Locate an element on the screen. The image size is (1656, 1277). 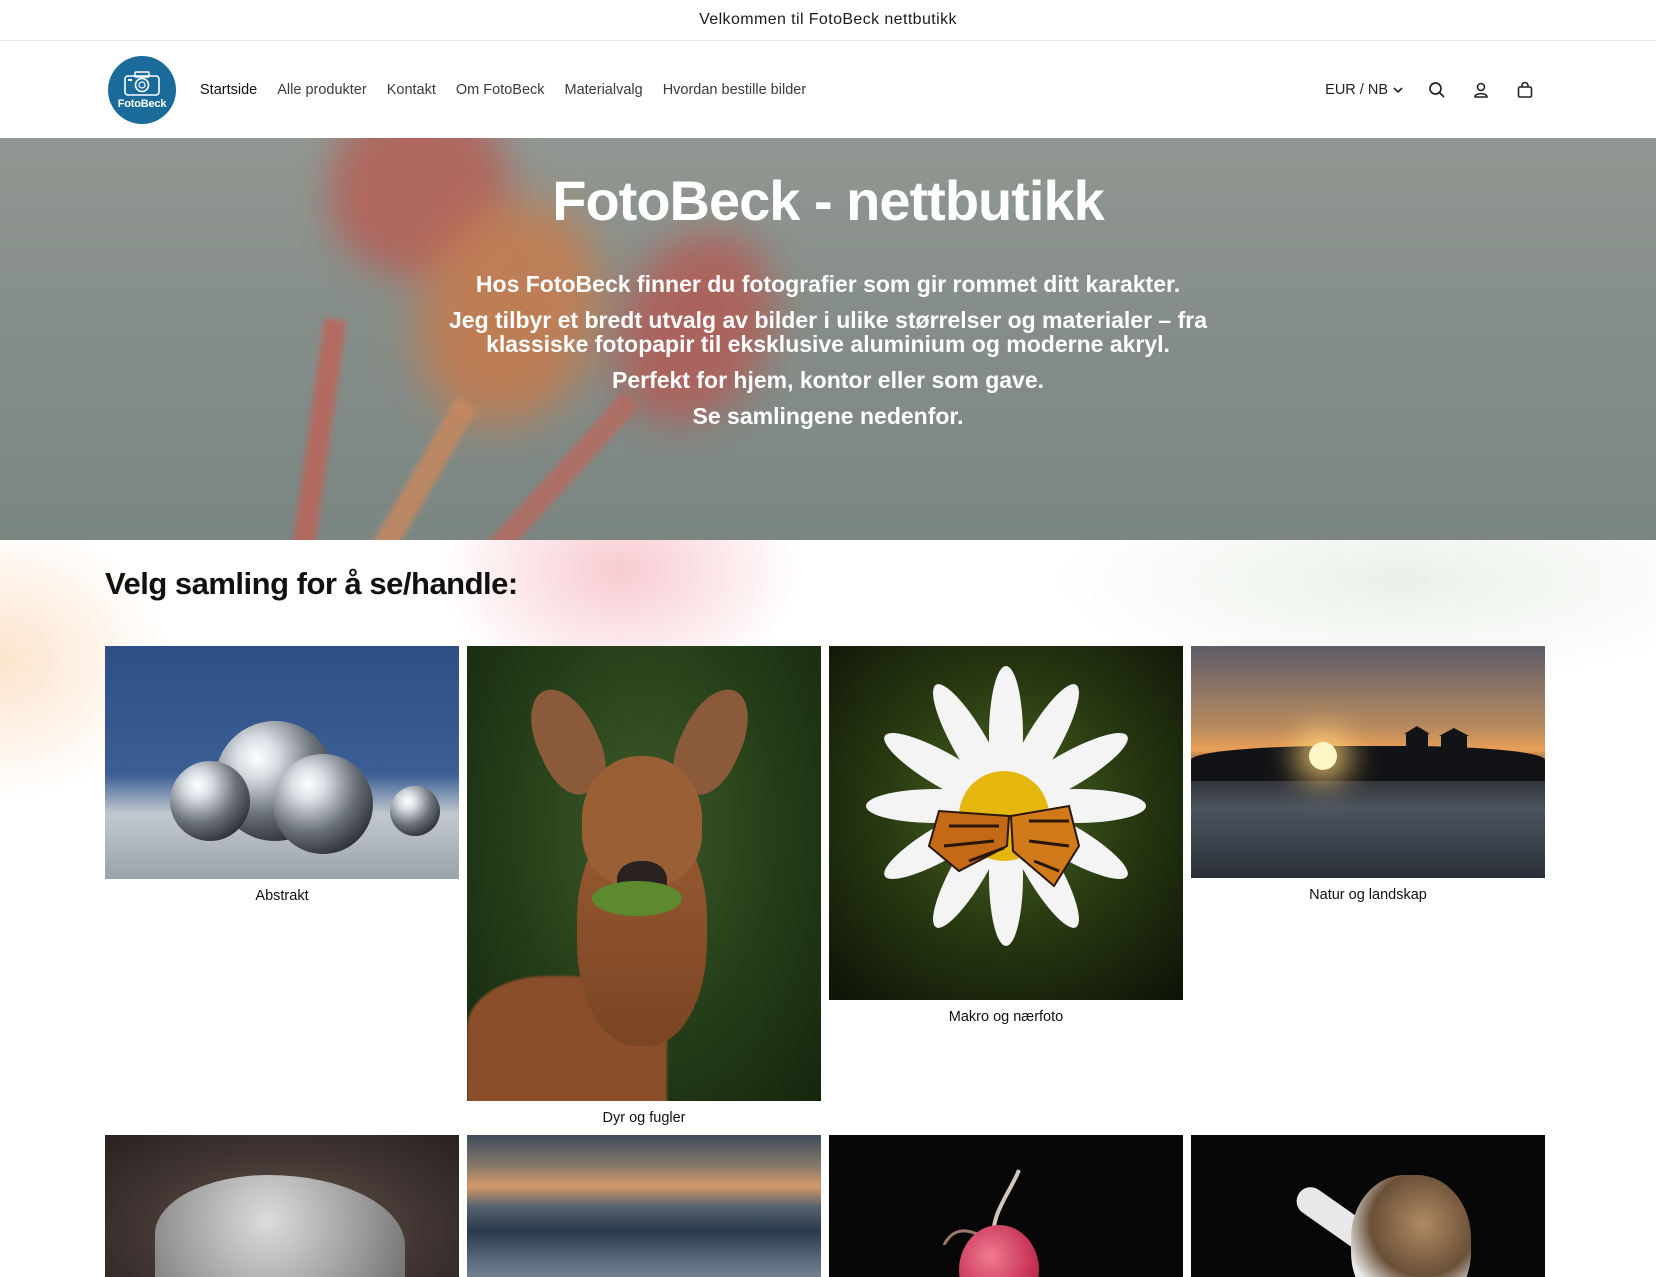
locale-selector: EUR / NB is located at coordinates (1364, 90).